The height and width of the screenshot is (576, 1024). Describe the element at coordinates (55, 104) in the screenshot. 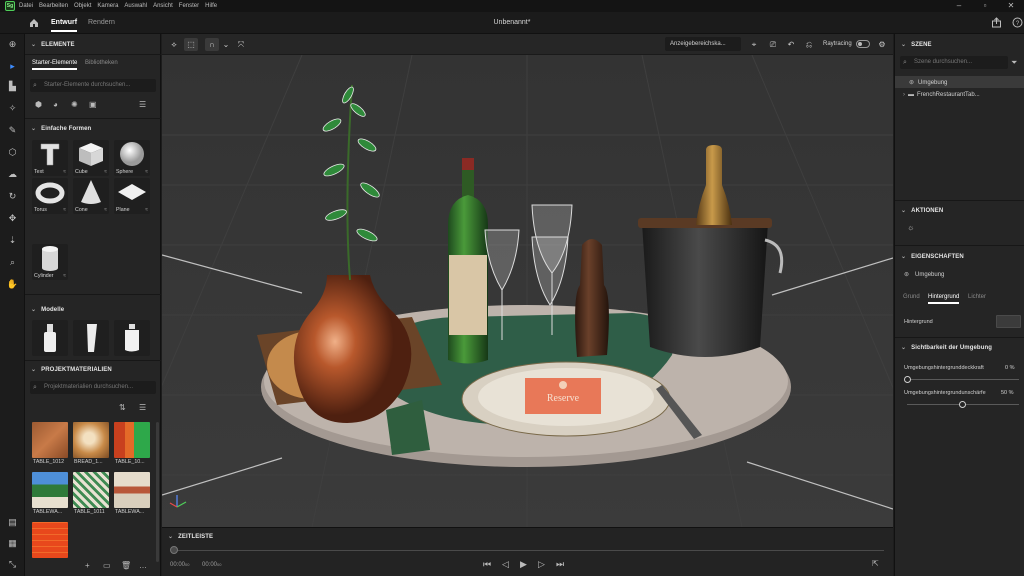

I see `material-filter-icon: ◕` at that location.